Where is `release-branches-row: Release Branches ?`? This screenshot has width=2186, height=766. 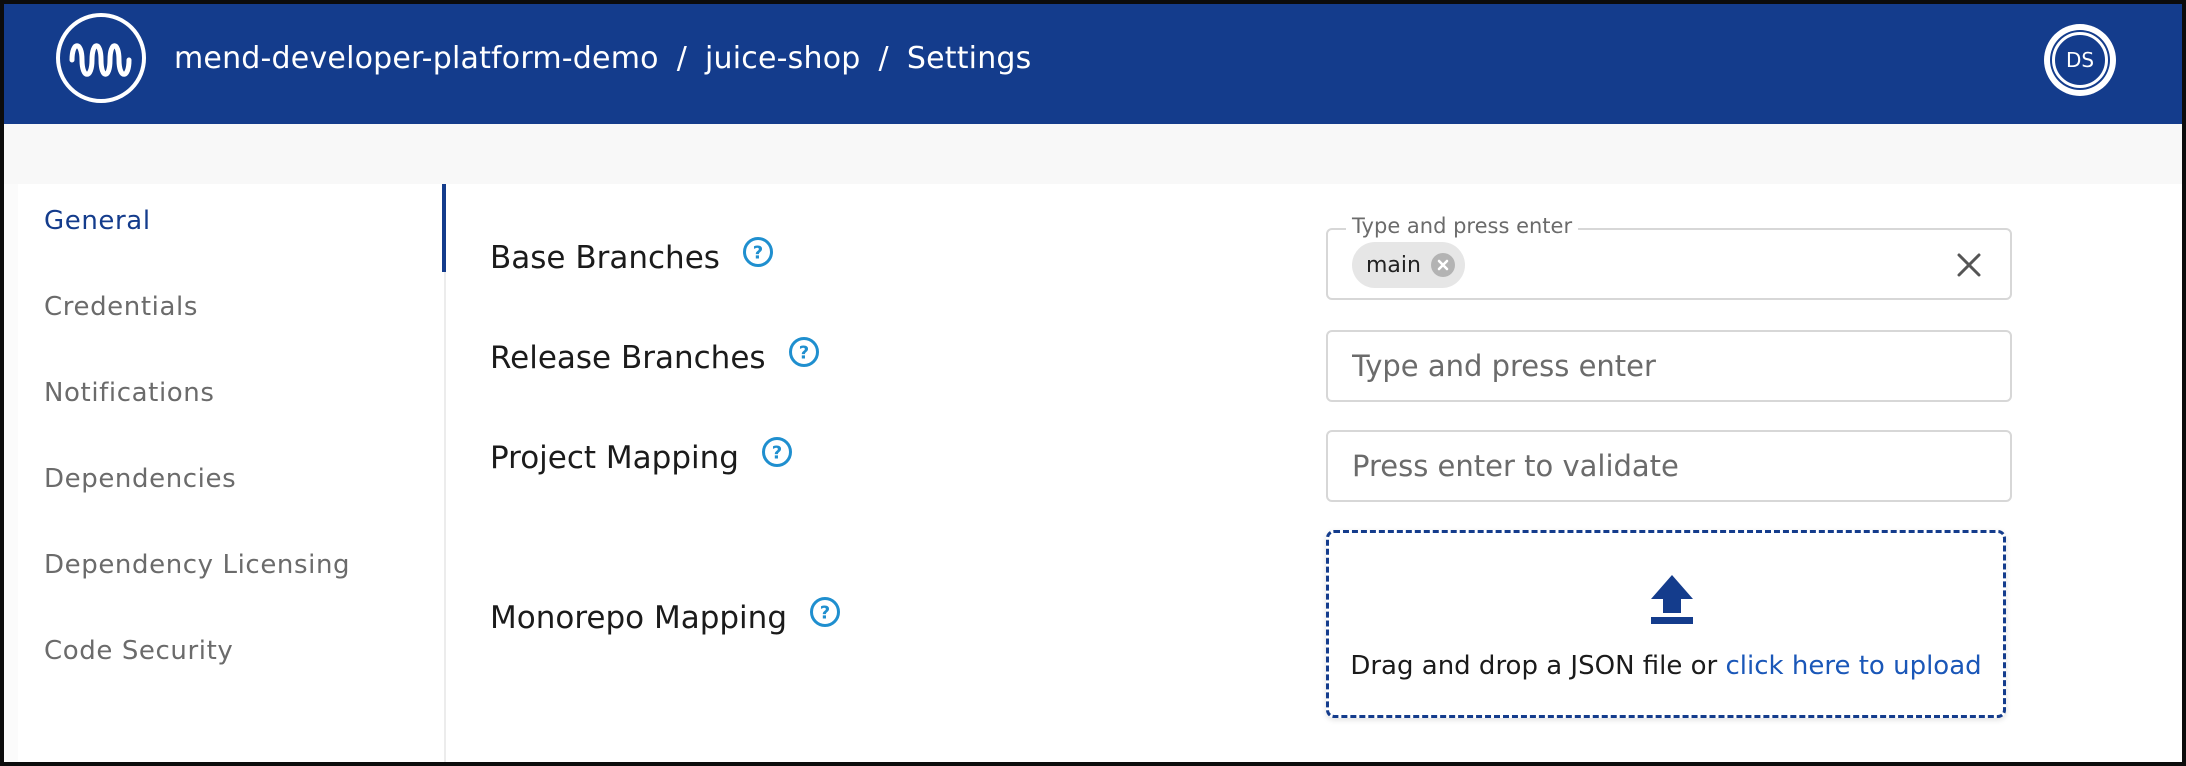
release-branches-row: Release Branches ? is located at coordinates (655, 356).